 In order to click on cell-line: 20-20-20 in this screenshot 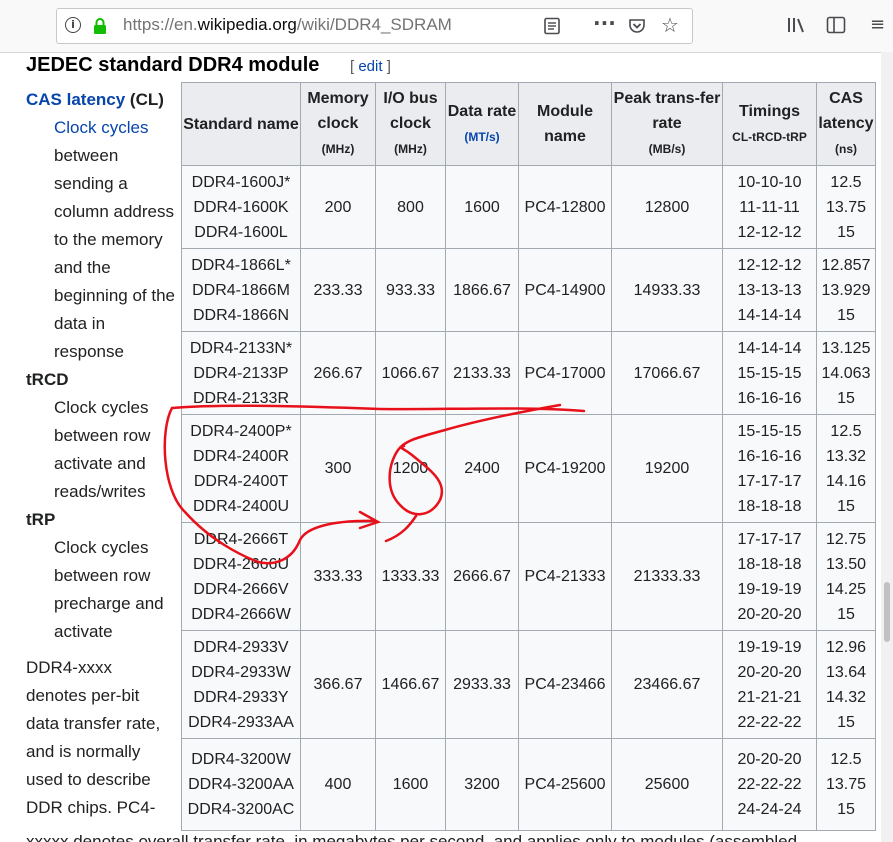, I will do `click(769, 759)`.